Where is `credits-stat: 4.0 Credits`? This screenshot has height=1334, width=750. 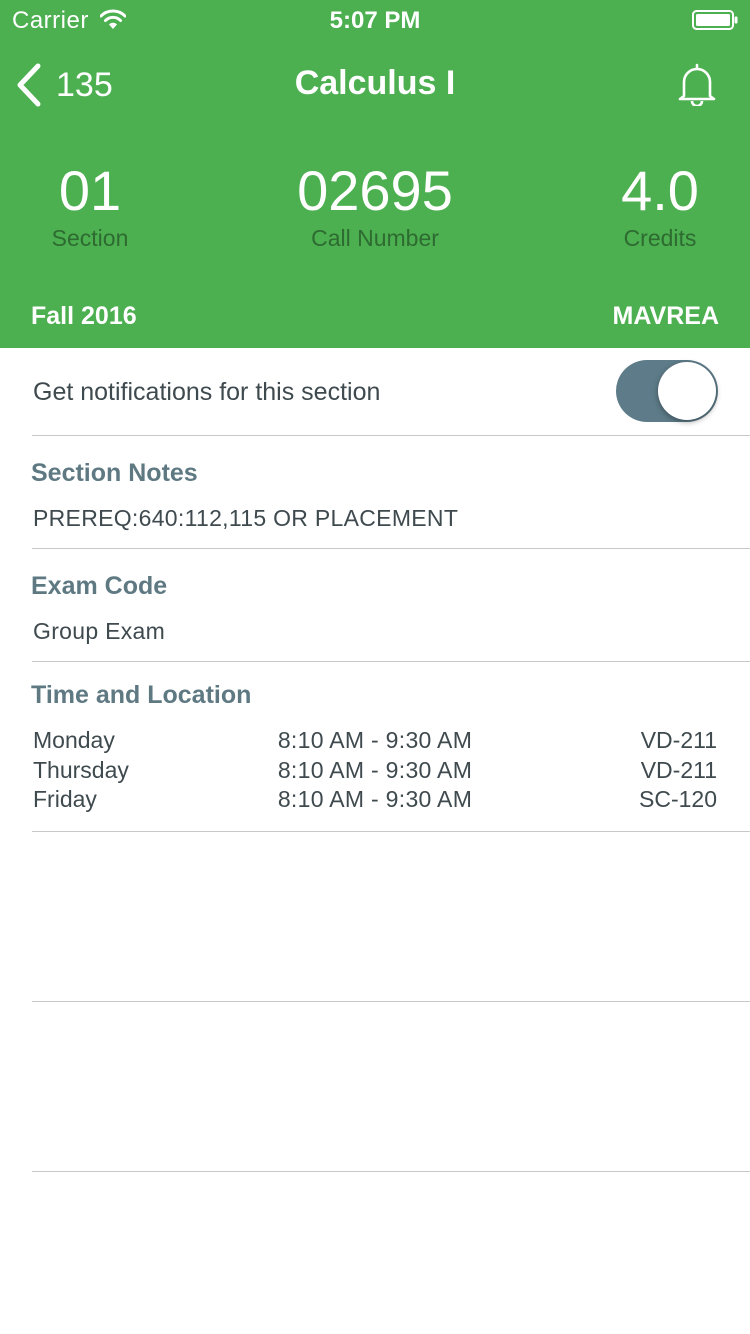
credits-stat: 4.0 Credits is located at coordinates (660, 206).